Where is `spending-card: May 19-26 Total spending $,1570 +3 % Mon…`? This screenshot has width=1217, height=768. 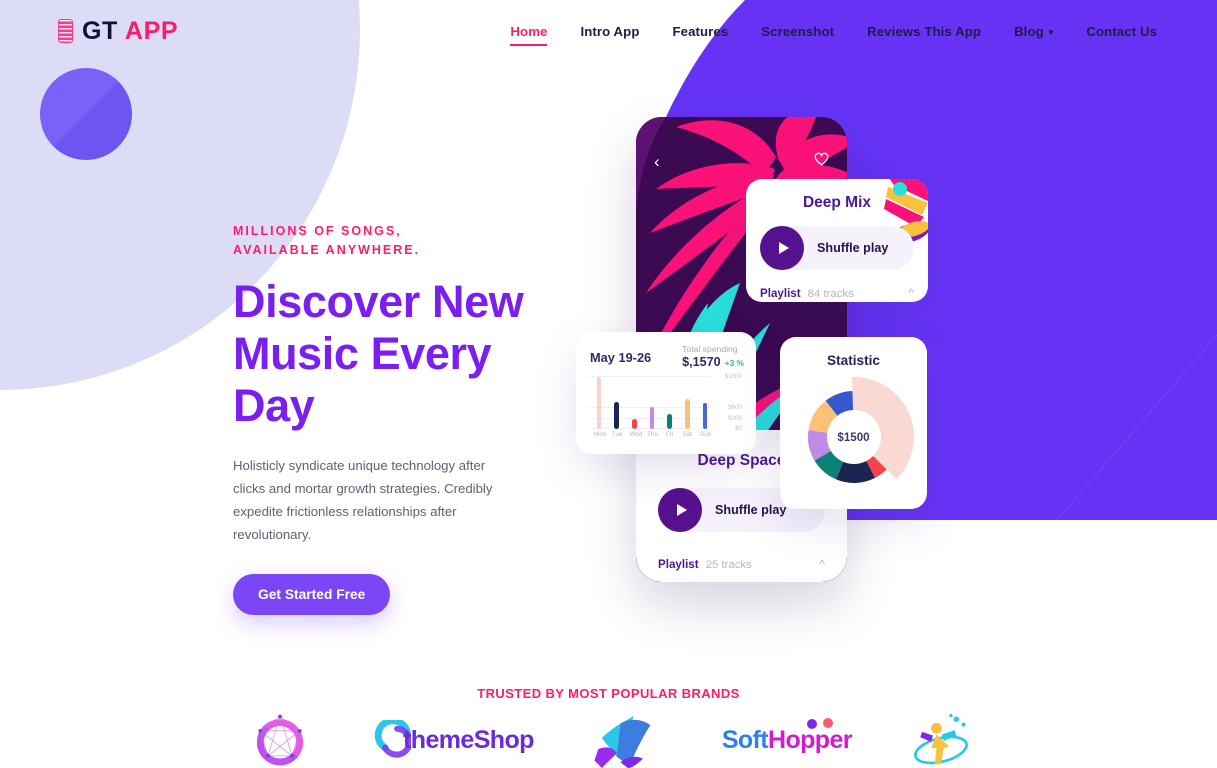 spending-card: May 19-26 Total spending $,1570 +3 % Mon… is located at coordinates (666, 393).